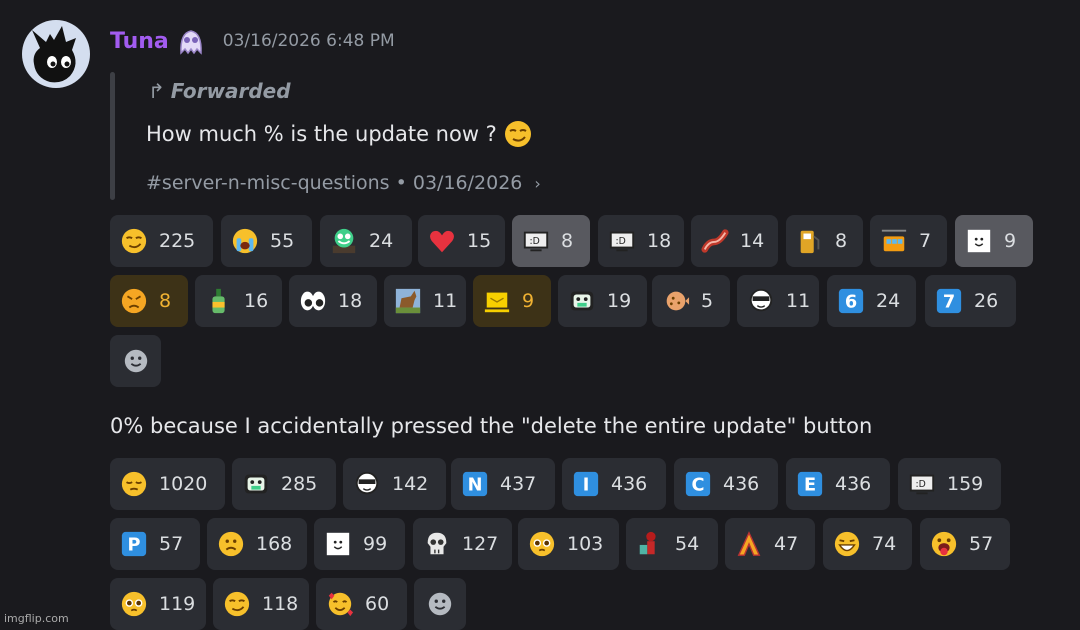 This screenshot has width=1080, height=630. I want to click on letter-n-emoji-icon: N, so click(475, 484).